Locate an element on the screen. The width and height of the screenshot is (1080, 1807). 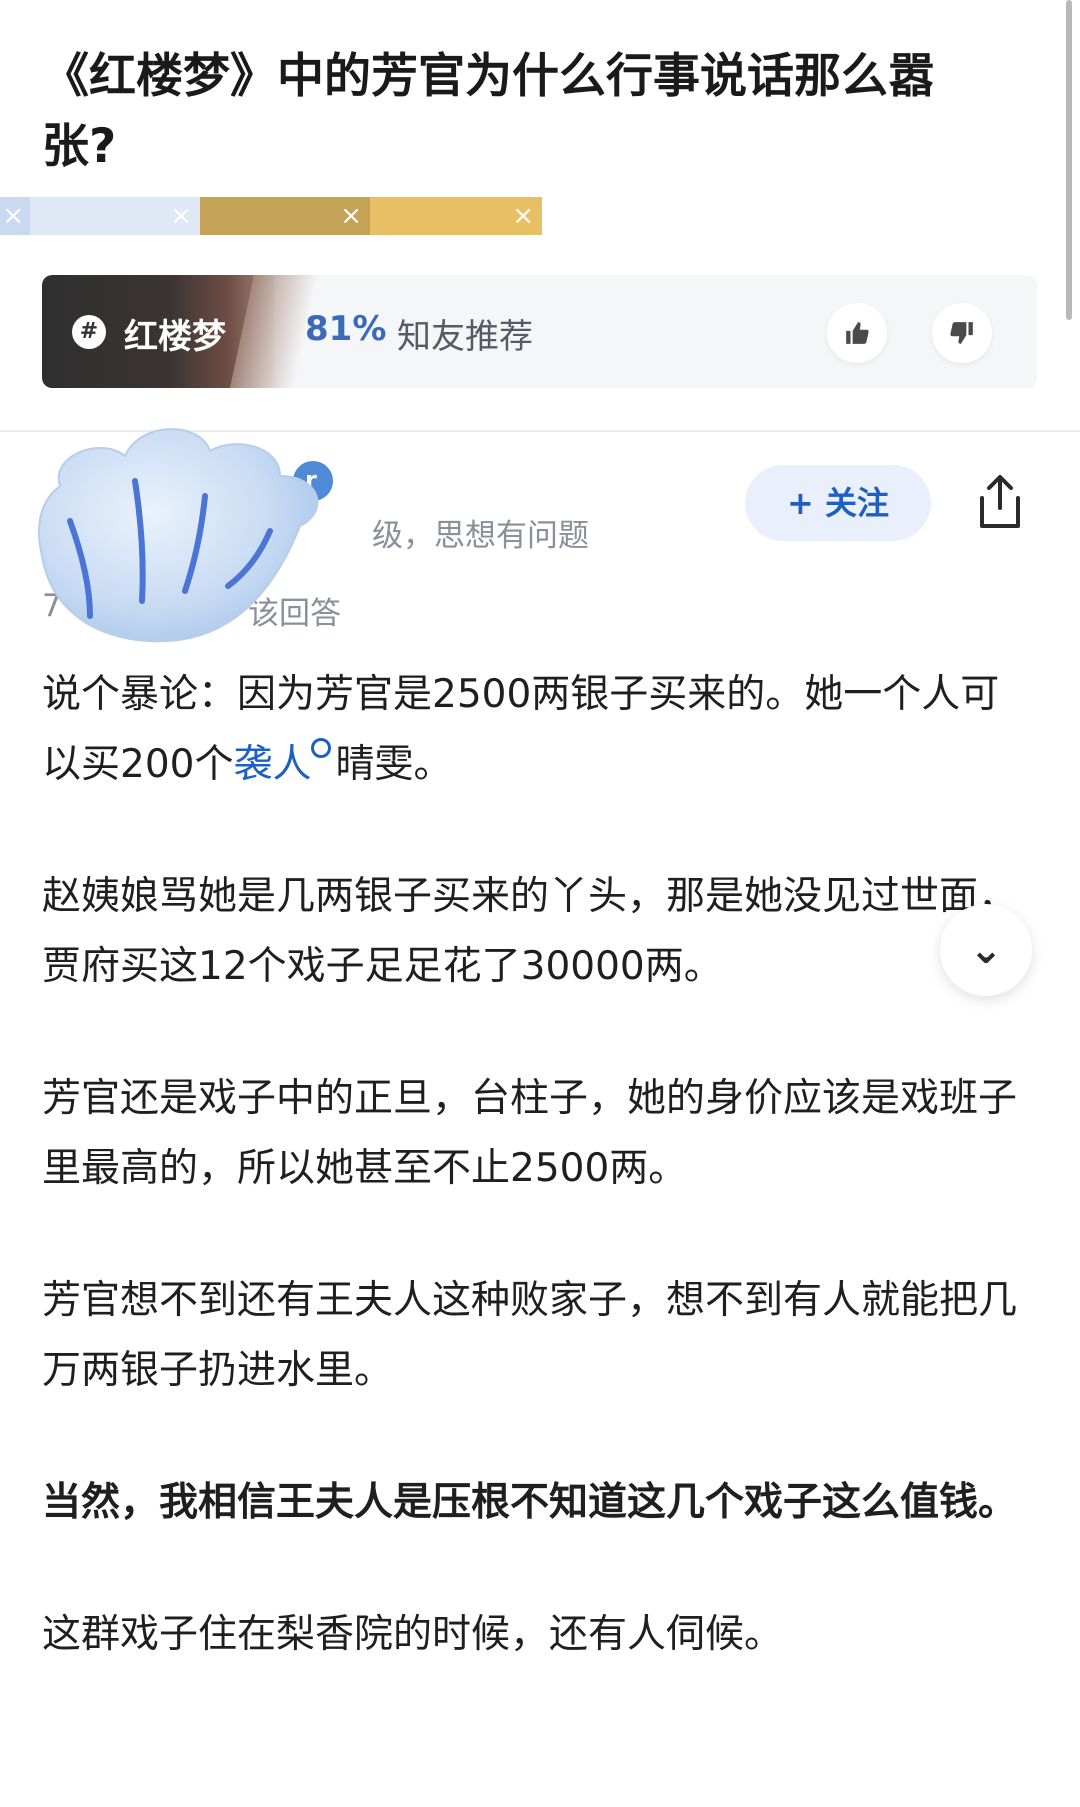
thumb-up-button is located at coordinates (857, 333).